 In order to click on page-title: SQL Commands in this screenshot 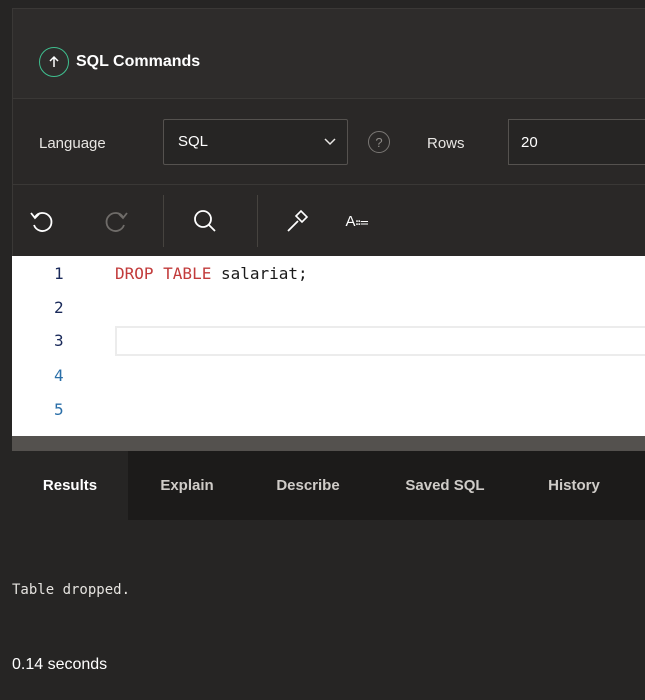, I will do `click(138, 61)`.